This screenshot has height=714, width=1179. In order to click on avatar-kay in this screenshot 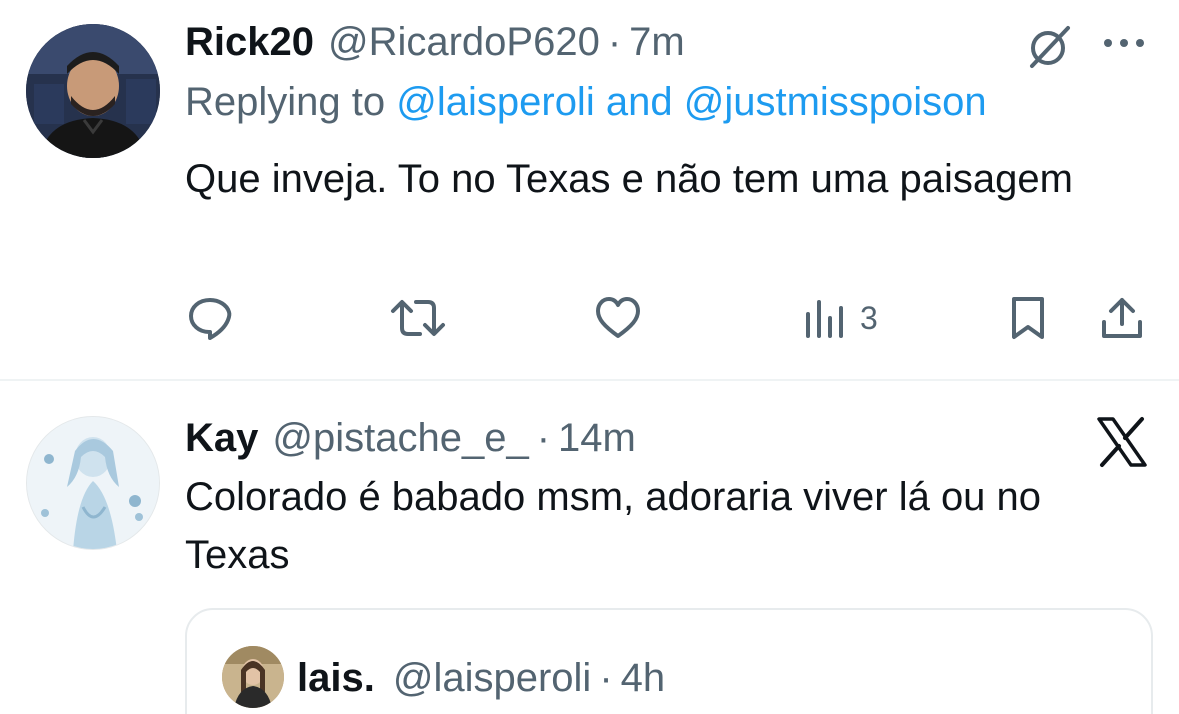, I will do `click(93, 483)`.